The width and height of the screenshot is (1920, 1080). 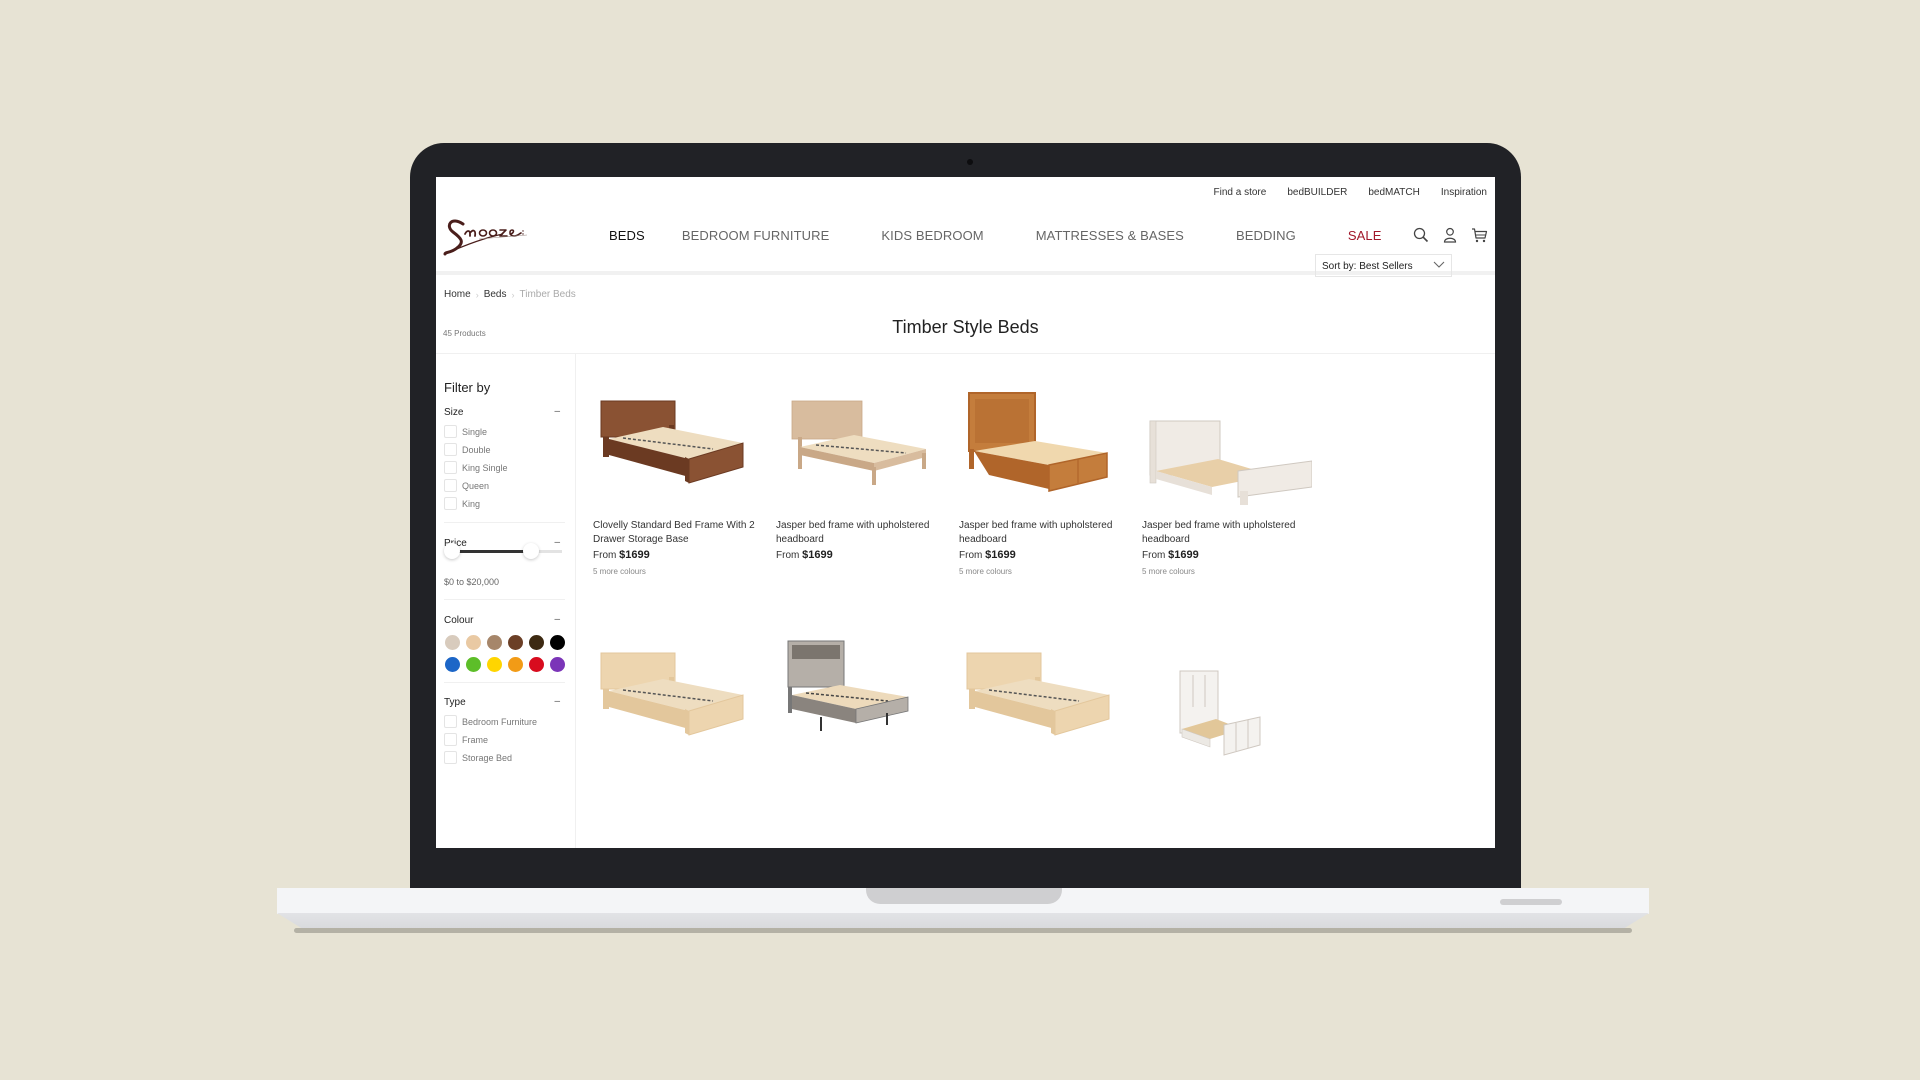 What do you see at coordinates (1479, 235) in the screenshot?
I see `cart-icon` at bounding box center [1479, 235].